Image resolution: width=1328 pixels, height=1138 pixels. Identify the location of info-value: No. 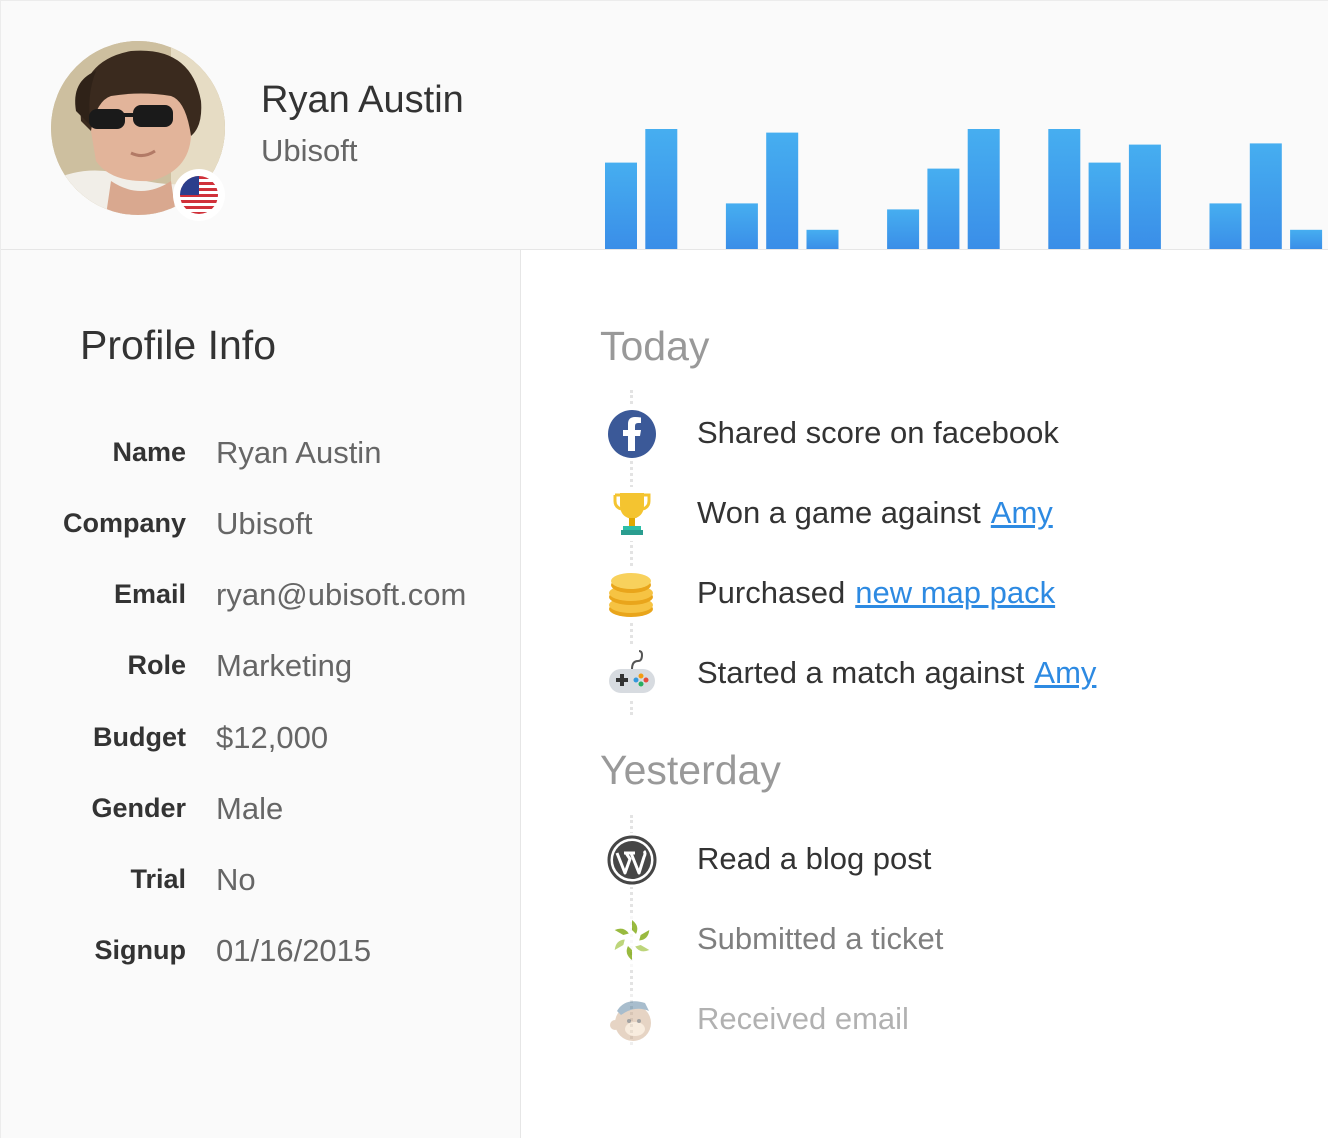
(236, 879).